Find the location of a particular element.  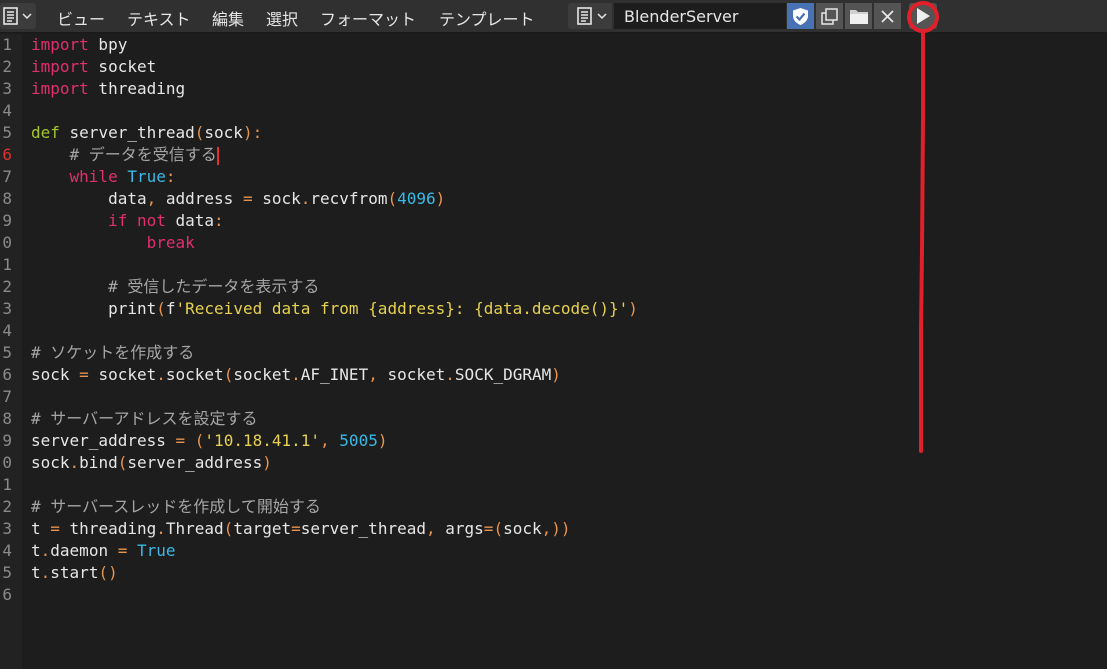

code-line: if not data: is located at coordinates (127, 221).